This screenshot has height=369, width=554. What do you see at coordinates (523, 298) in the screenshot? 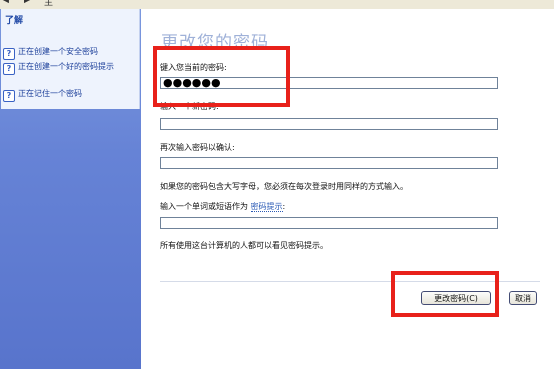
I see `cancel-button: 取消` at bounding box center [523, 298].